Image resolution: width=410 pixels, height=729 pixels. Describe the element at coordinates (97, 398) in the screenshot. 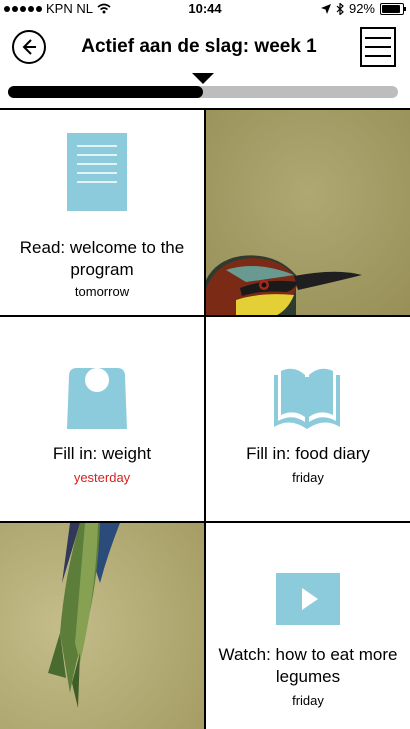

I see `weight-scale-icon` at that location.